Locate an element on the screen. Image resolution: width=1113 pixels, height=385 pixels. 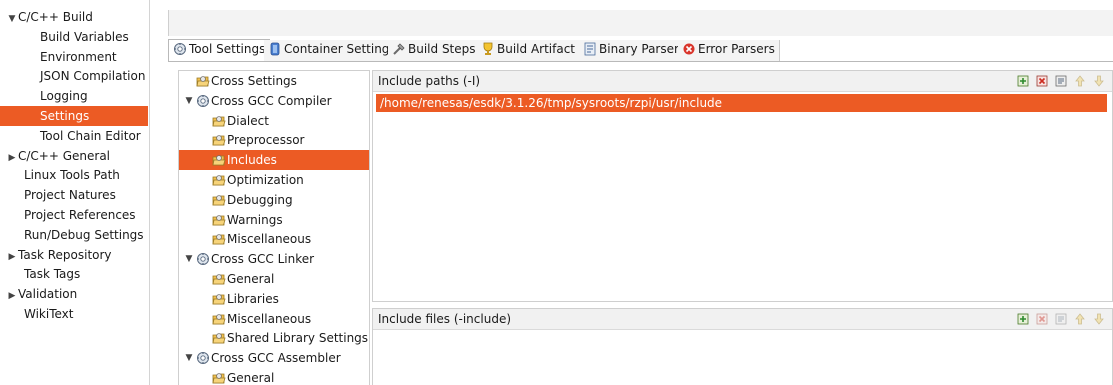
properties-item-label: WikiText is located at coordinates (49, 314).